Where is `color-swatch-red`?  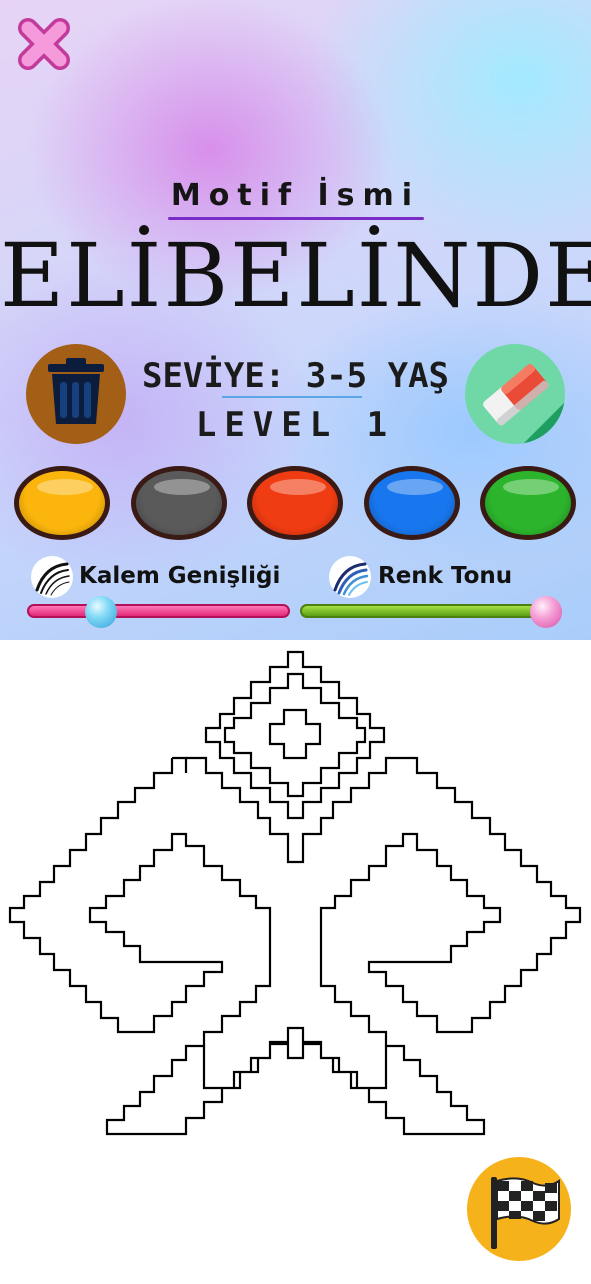
color-swatch-red is located at coordinates (295, 503).